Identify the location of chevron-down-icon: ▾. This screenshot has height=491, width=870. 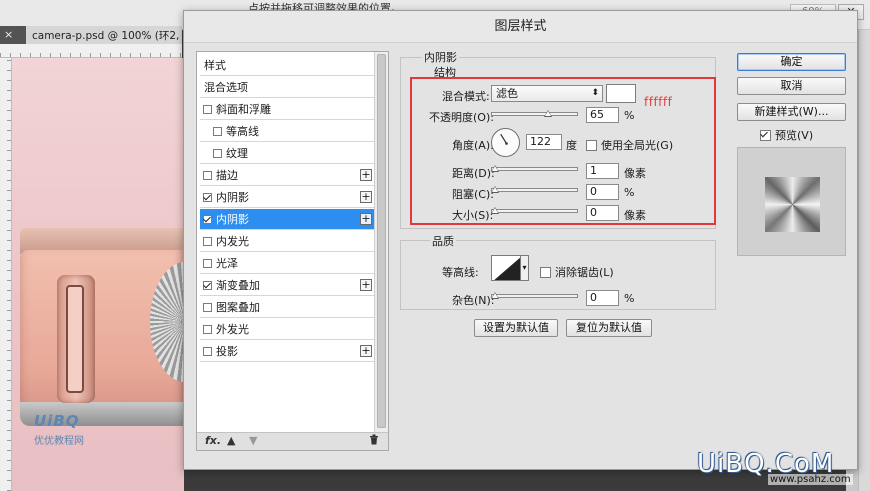
(524, 267).